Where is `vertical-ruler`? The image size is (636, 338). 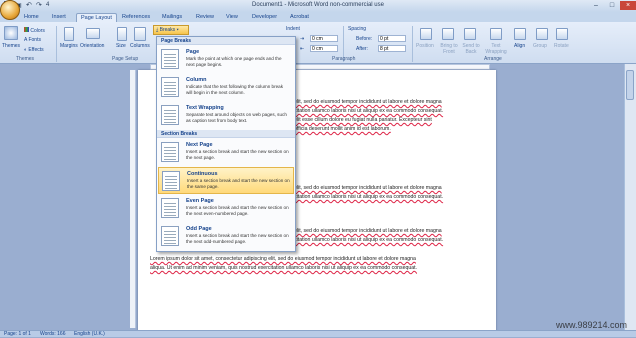 vertical-ruler is located at coordinates (133, 199).